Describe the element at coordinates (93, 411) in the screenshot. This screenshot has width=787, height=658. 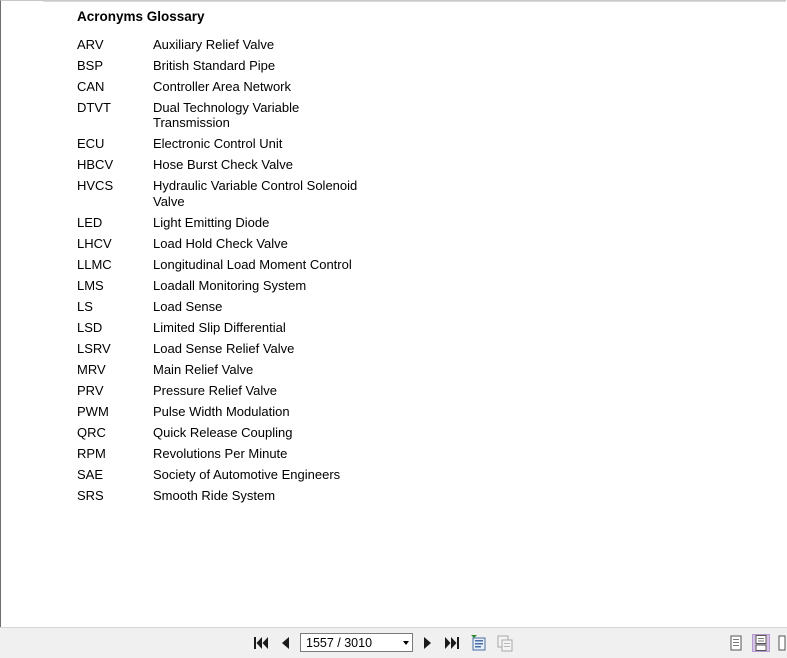
I see `acronym-term: PWM` at that location.